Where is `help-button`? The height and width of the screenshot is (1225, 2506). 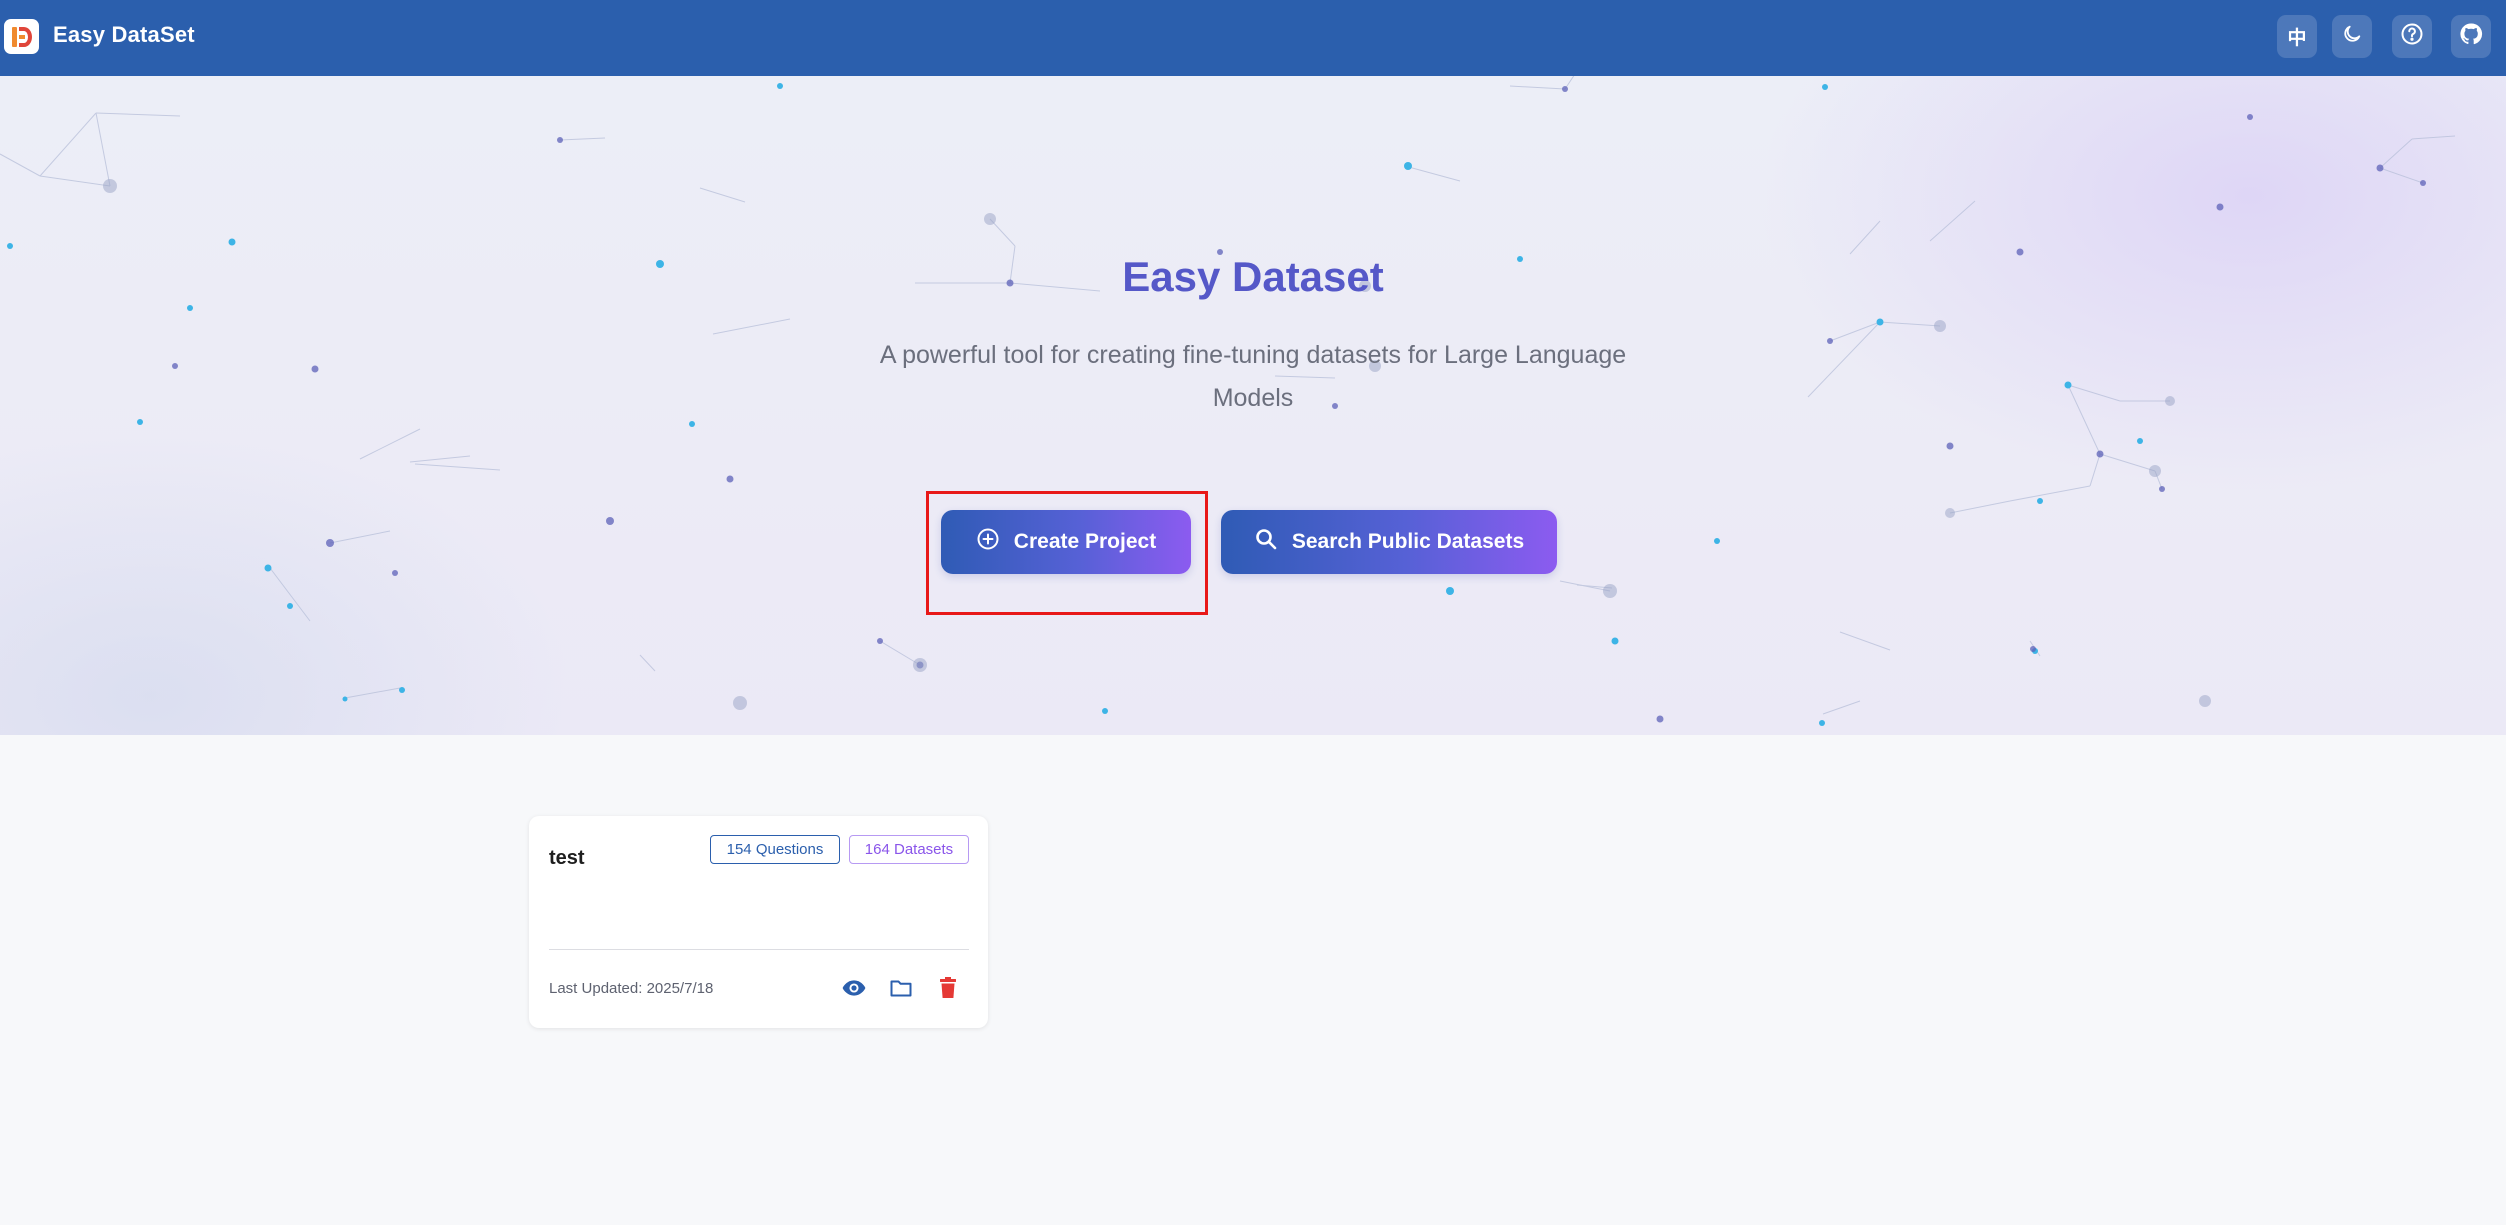
help-button is located at coordinates (2412, 36).